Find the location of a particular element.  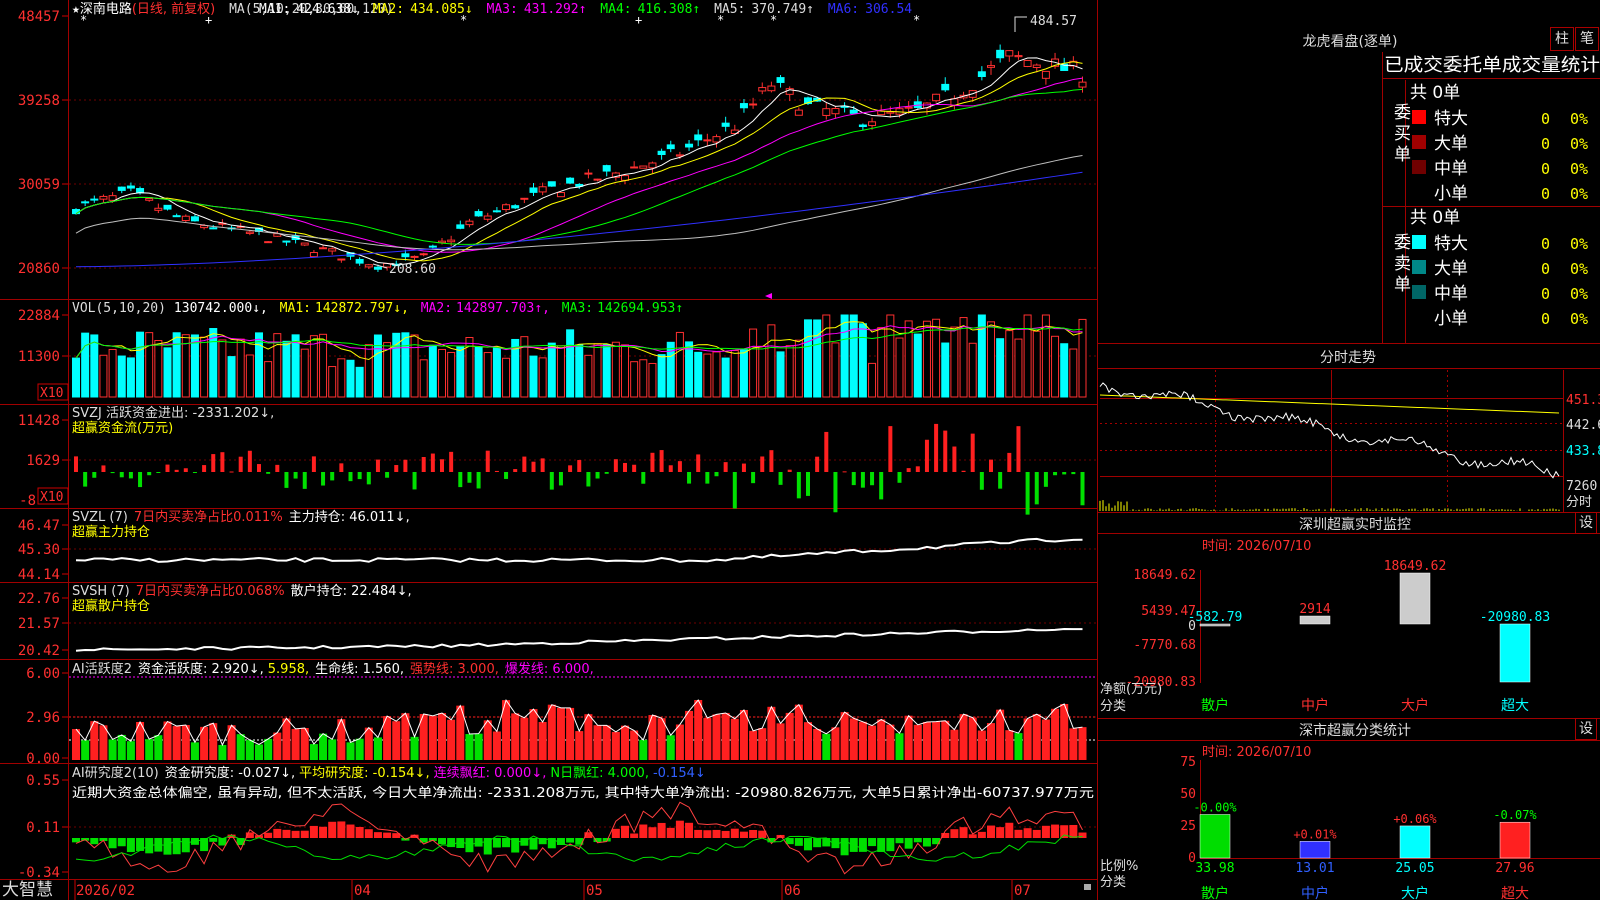

intraday-axis-1: 442.6 is located at coordinates (1583, 425).